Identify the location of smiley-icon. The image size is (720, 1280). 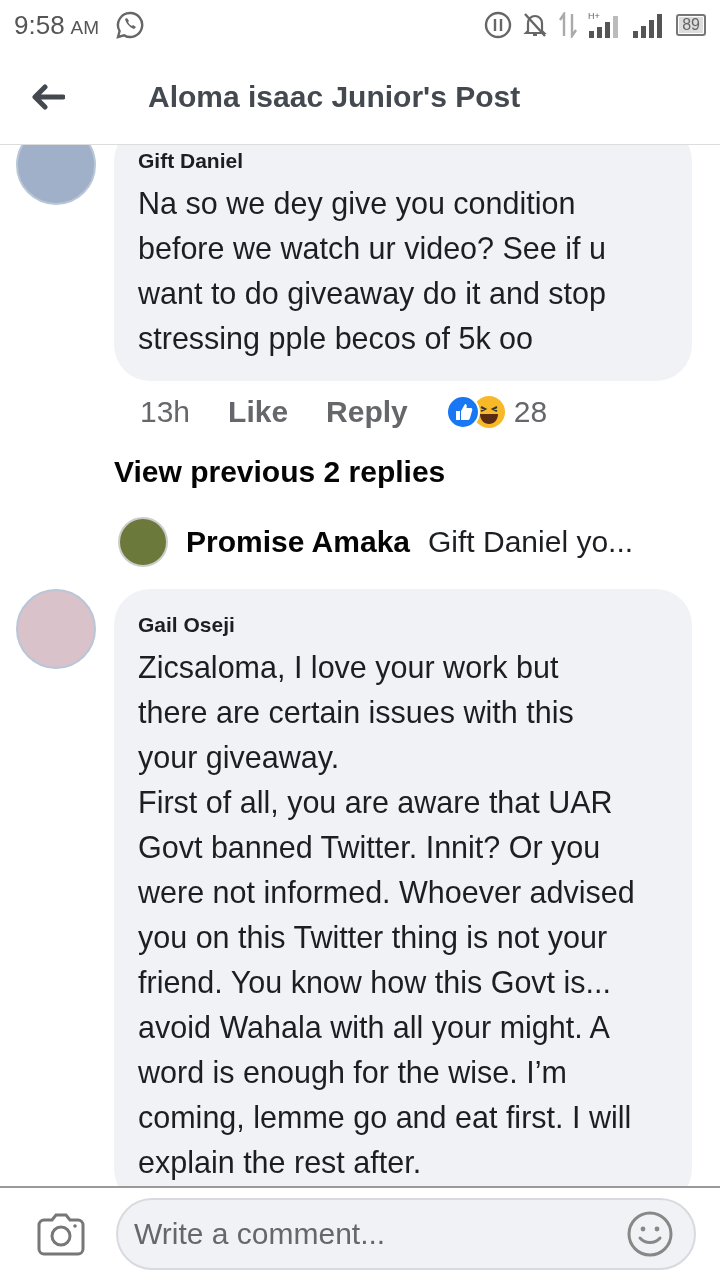
(650, 1234).